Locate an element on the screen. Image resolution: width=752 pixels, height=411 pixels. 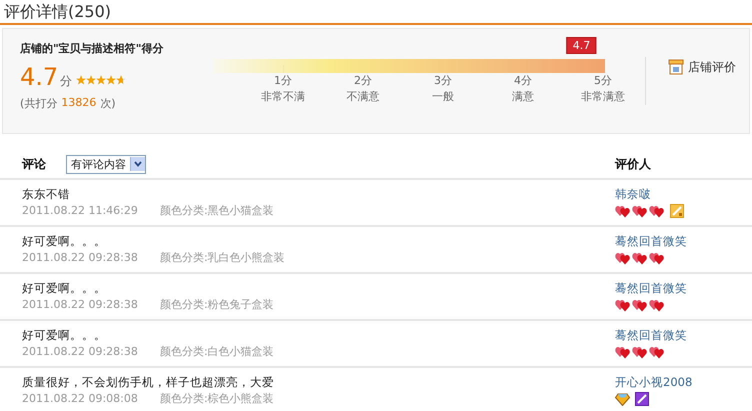
review-time: 2011.08.22 09:08:08 is located at coordinates (80, 399).